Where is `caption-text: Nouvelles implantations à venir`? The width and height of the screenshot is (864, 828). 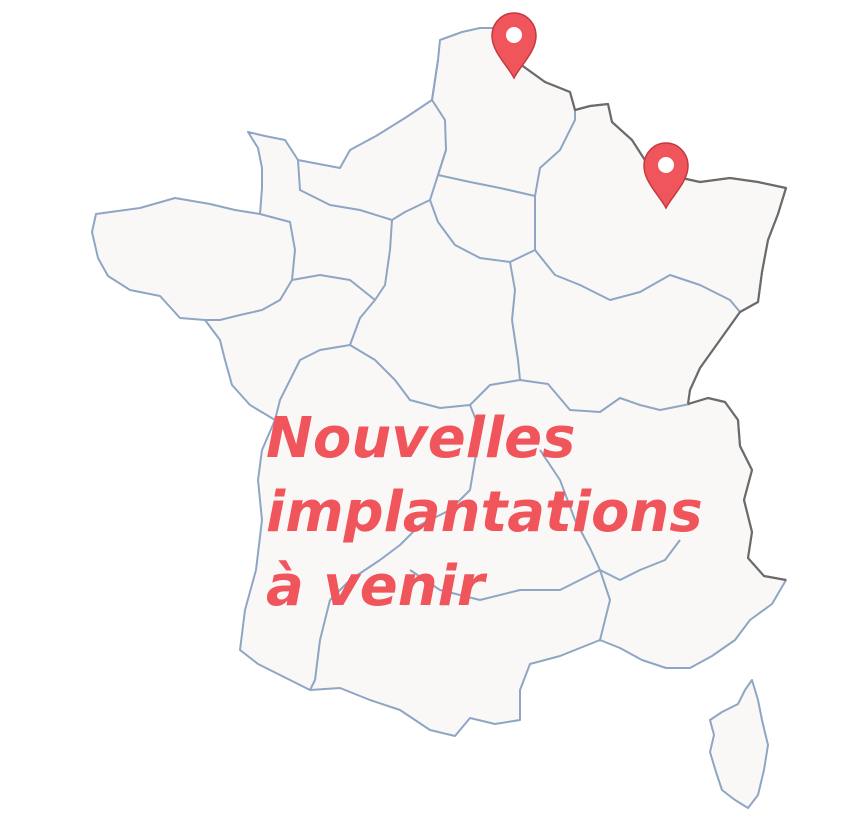 caption-text: Nouvelles implantations à venir is located at coordinates (484, 513).